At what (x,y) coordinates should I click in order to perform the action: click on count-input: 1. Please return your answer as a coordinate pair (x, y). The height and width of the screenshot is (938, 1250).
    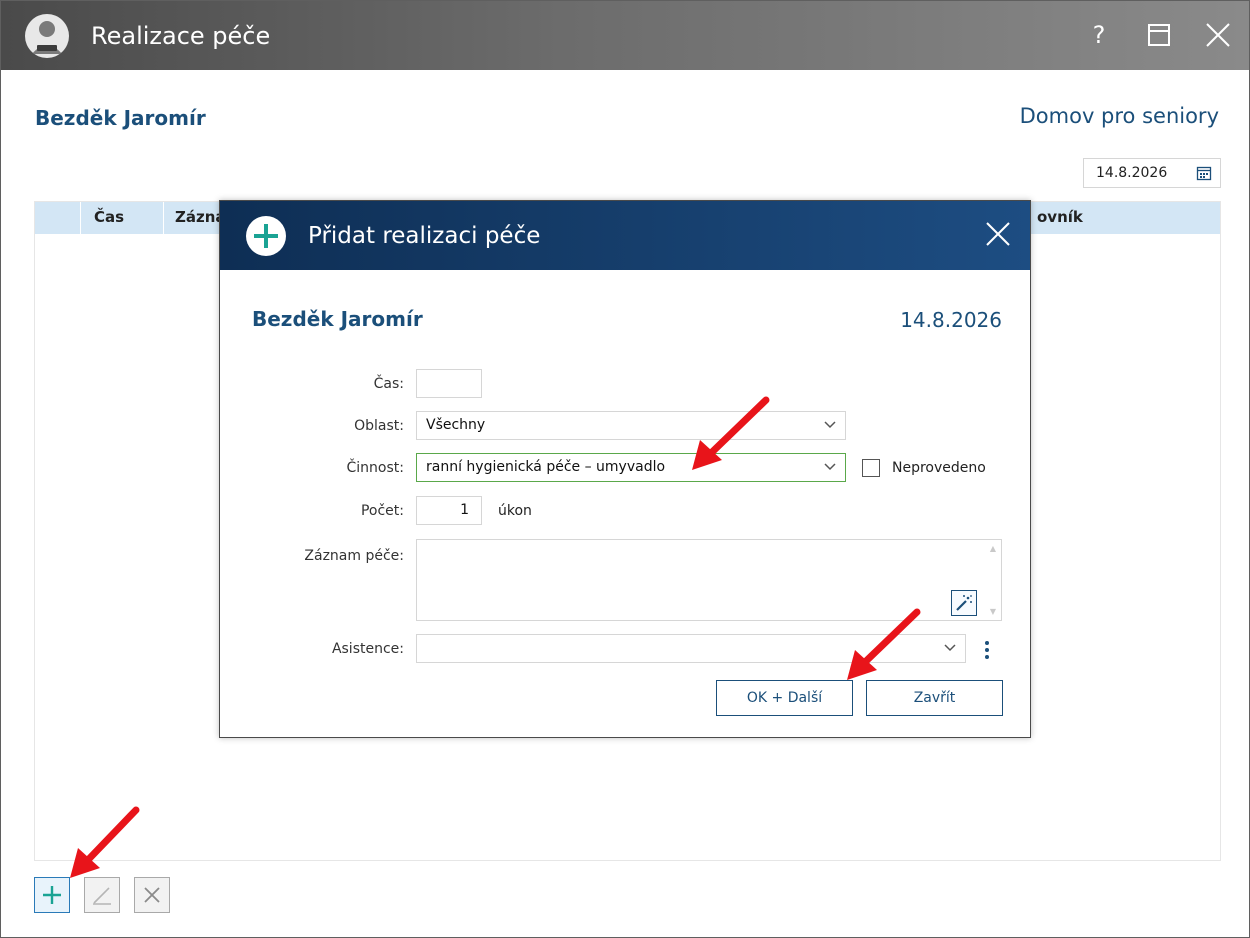
    Looking at the image, I should click on (449, 510).